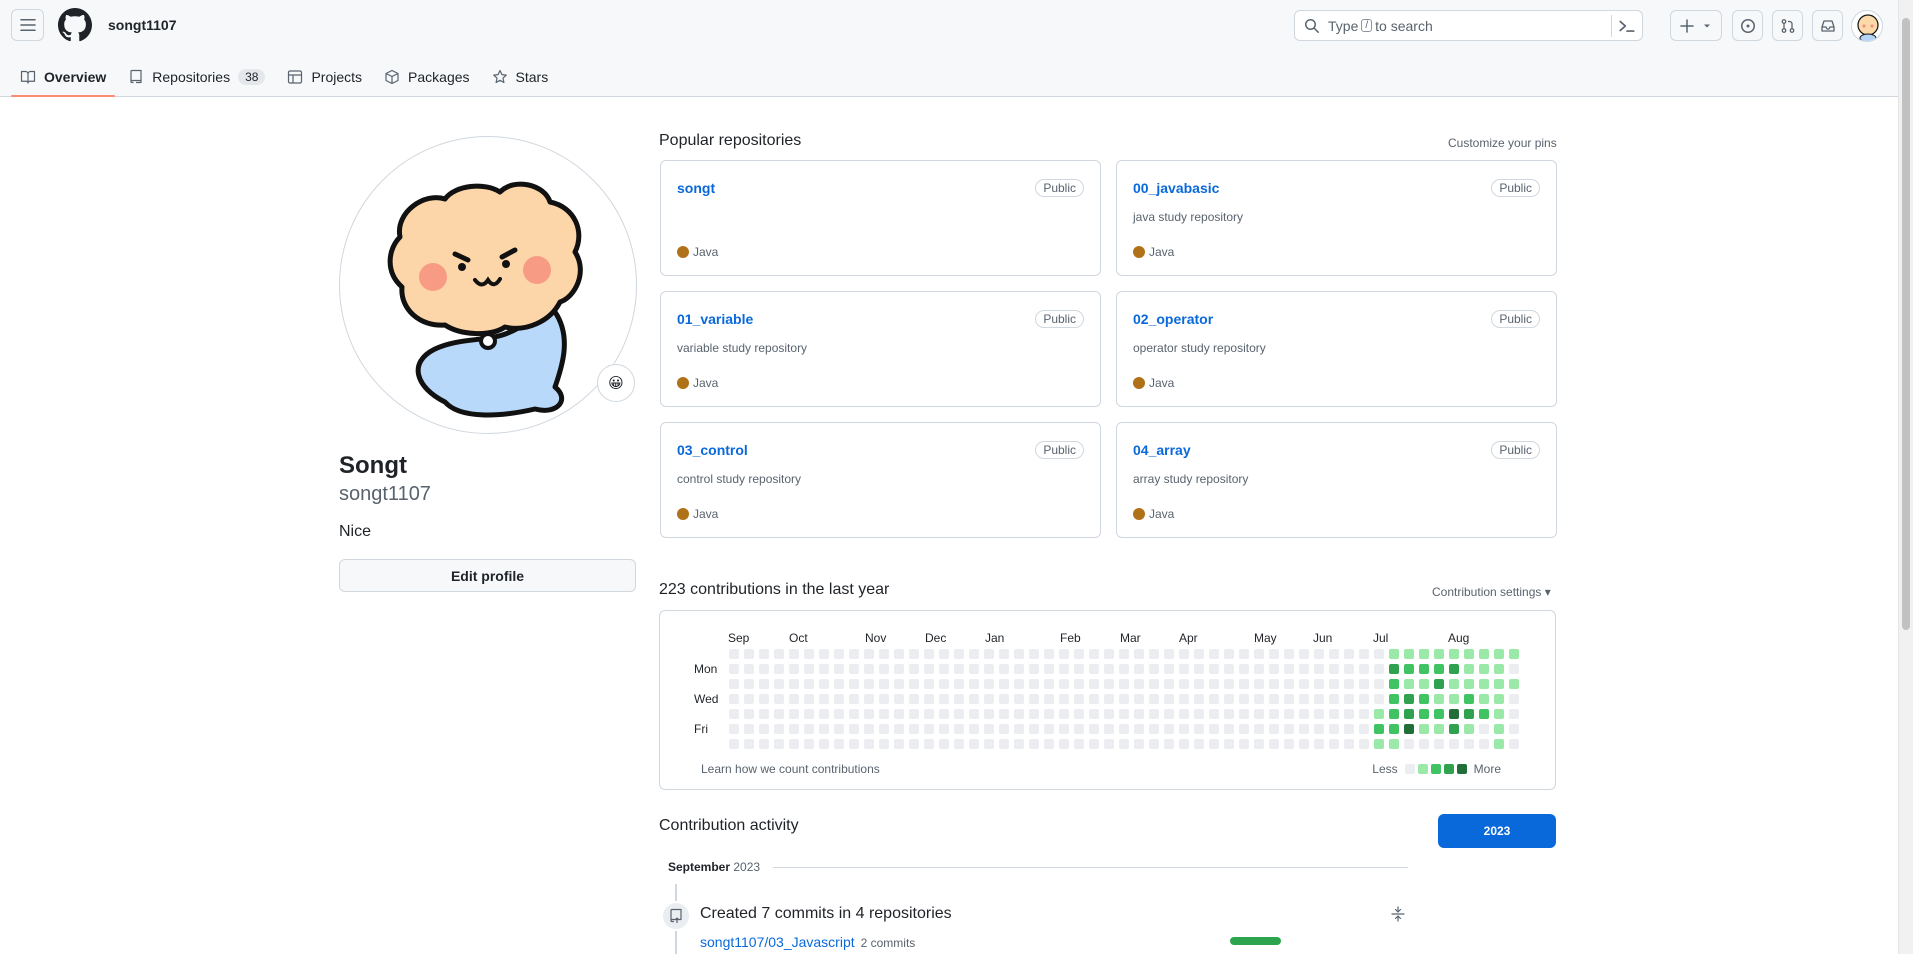 The height and width of the screenshot is (954, 1913). Describe the element at coordinates (1497, 831) in the screenshot. I see `year-2023-button: 2023` at that location.